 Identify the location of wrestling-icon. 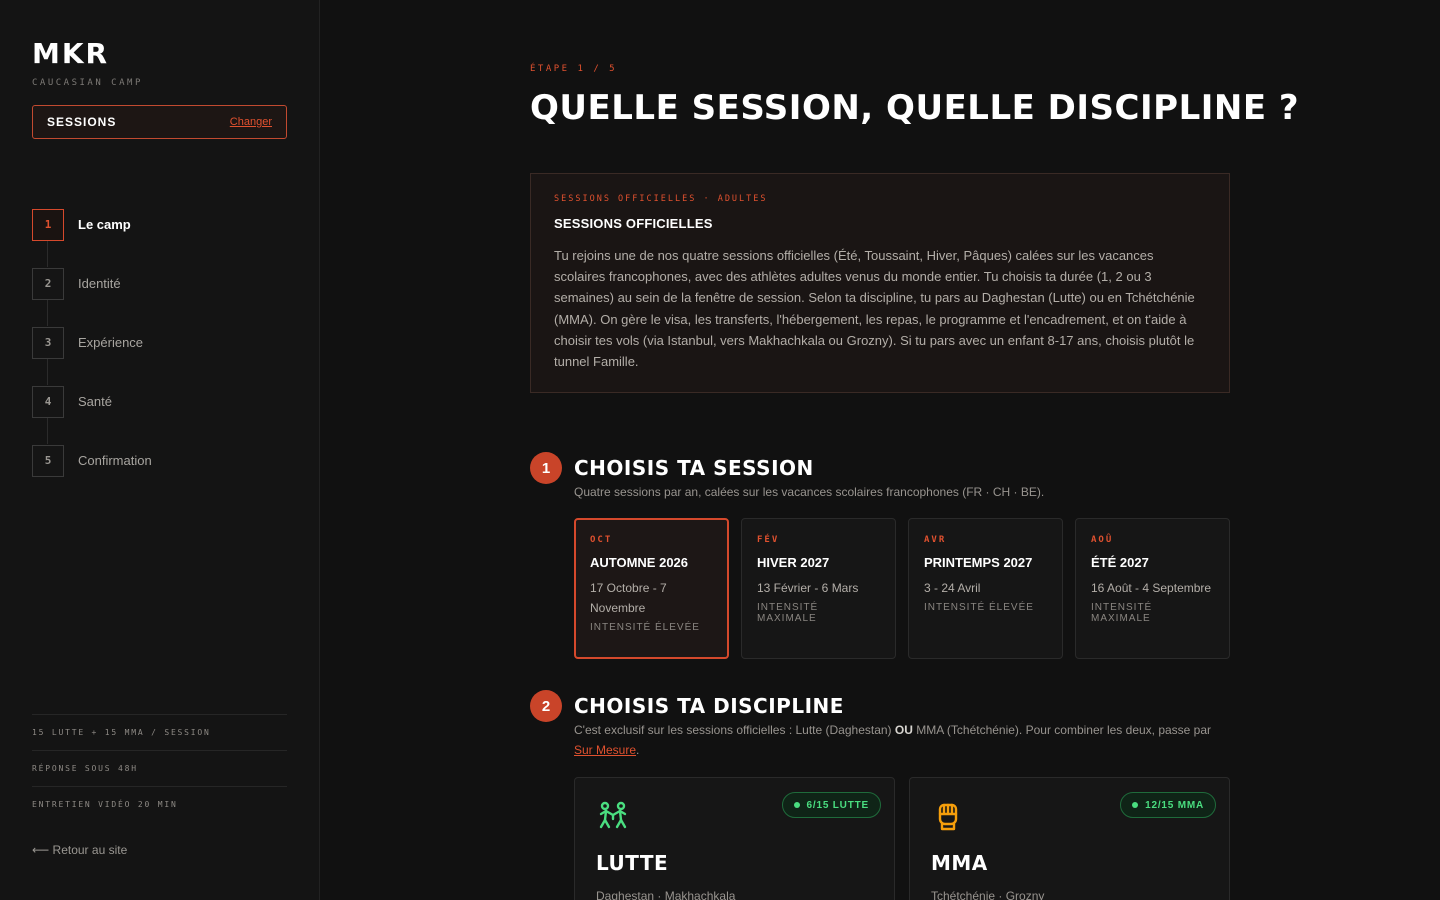
(613, 815).